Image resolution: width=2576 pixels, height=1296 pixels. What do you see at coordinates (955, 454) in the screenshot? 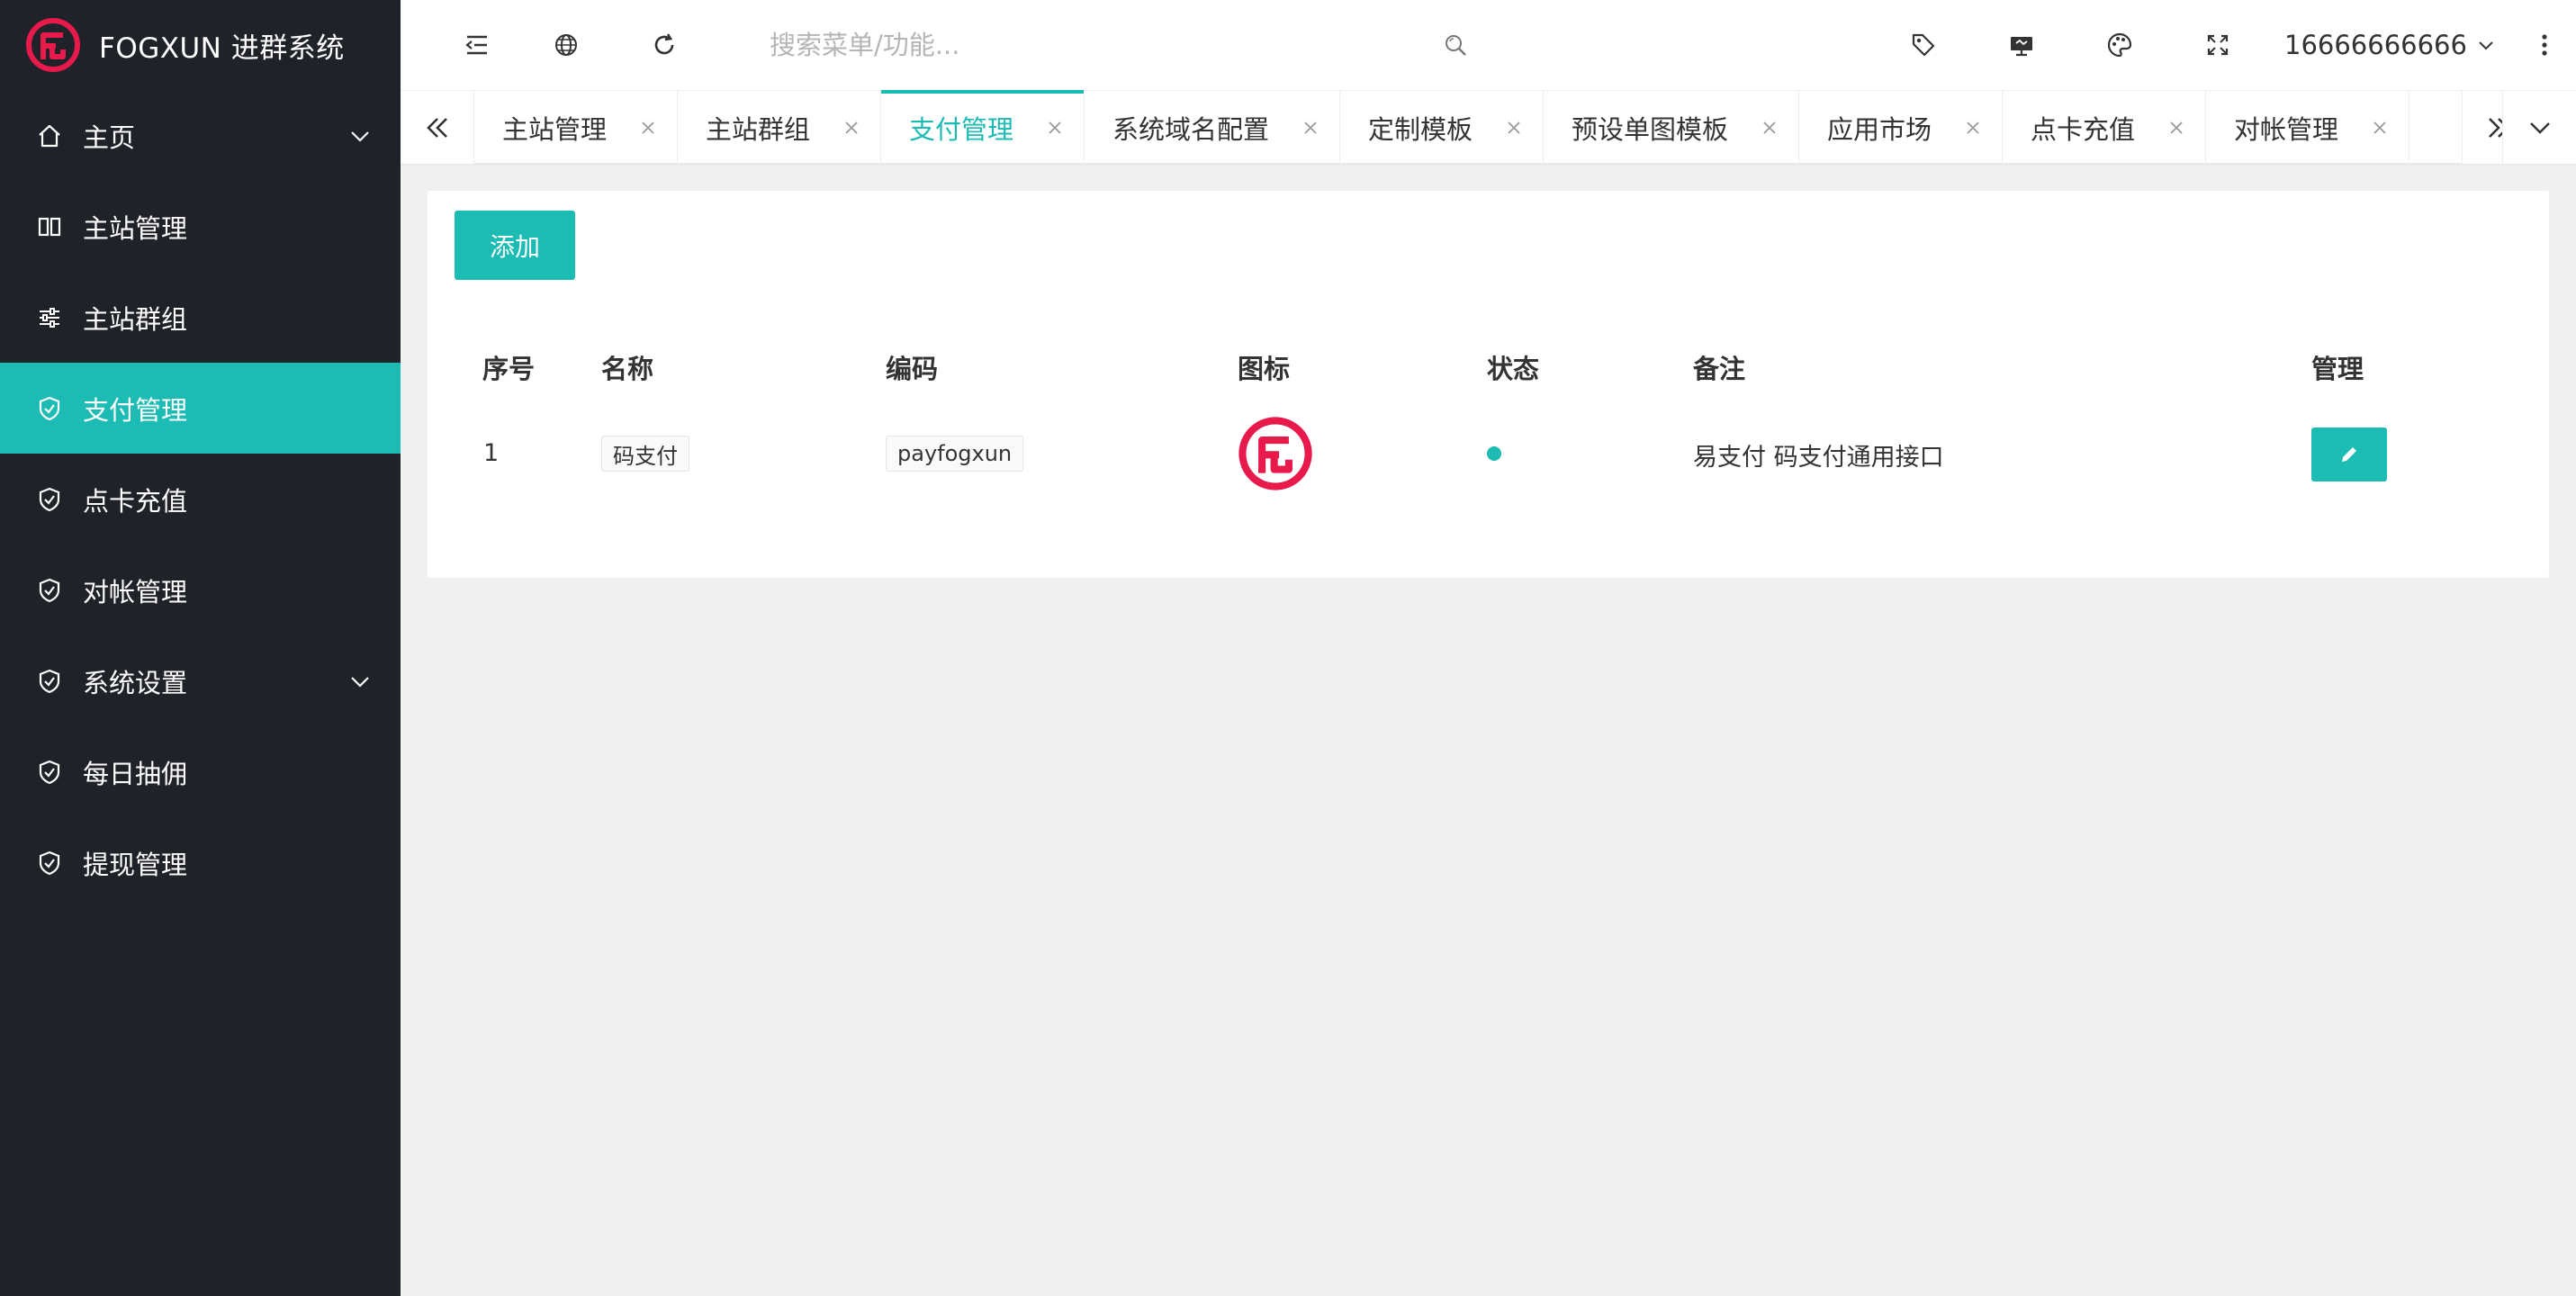
I see `row-code-tag: payfogxun` at bounding box center [955, 454].